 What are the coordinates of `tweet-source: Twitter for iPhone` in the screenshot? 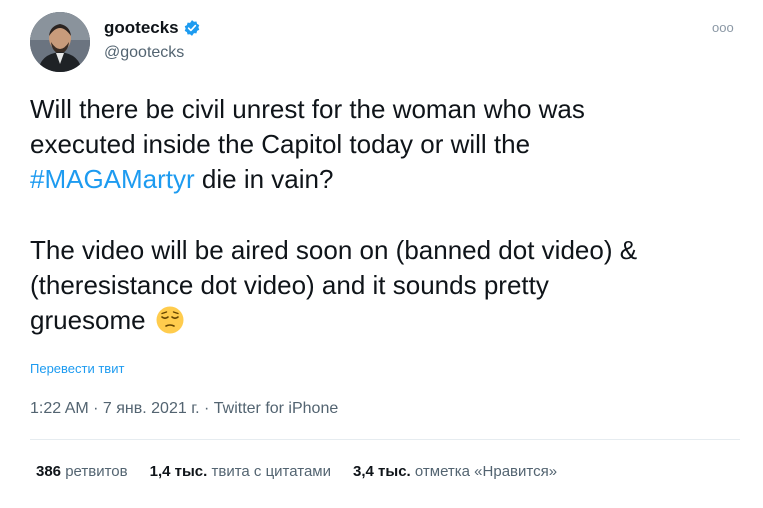 It's located at (276, 408).